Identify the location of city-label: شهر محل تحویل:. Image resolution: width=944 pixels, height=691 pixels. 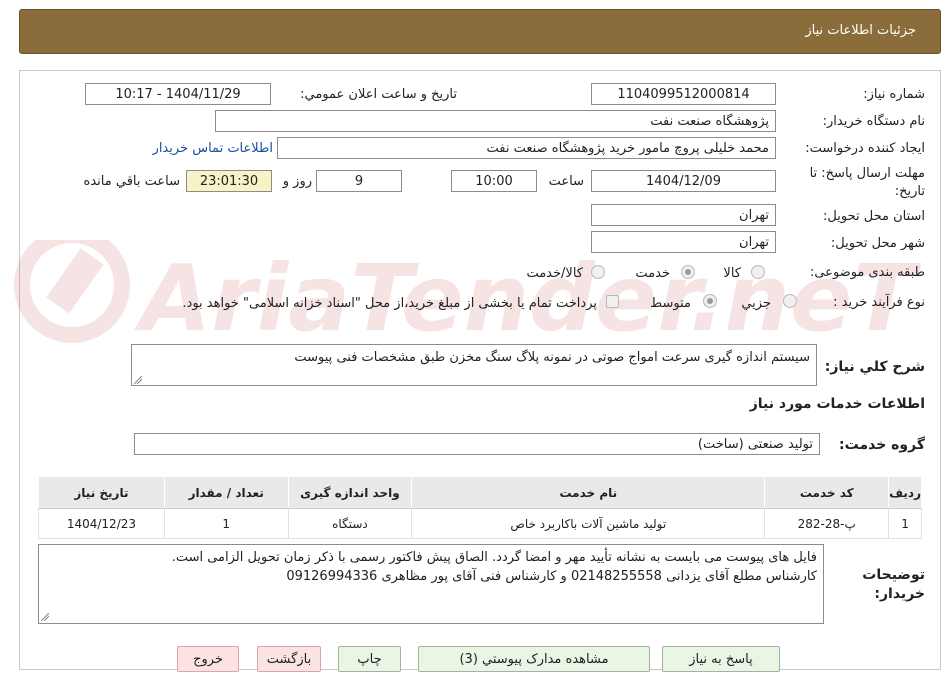
(877, 243).